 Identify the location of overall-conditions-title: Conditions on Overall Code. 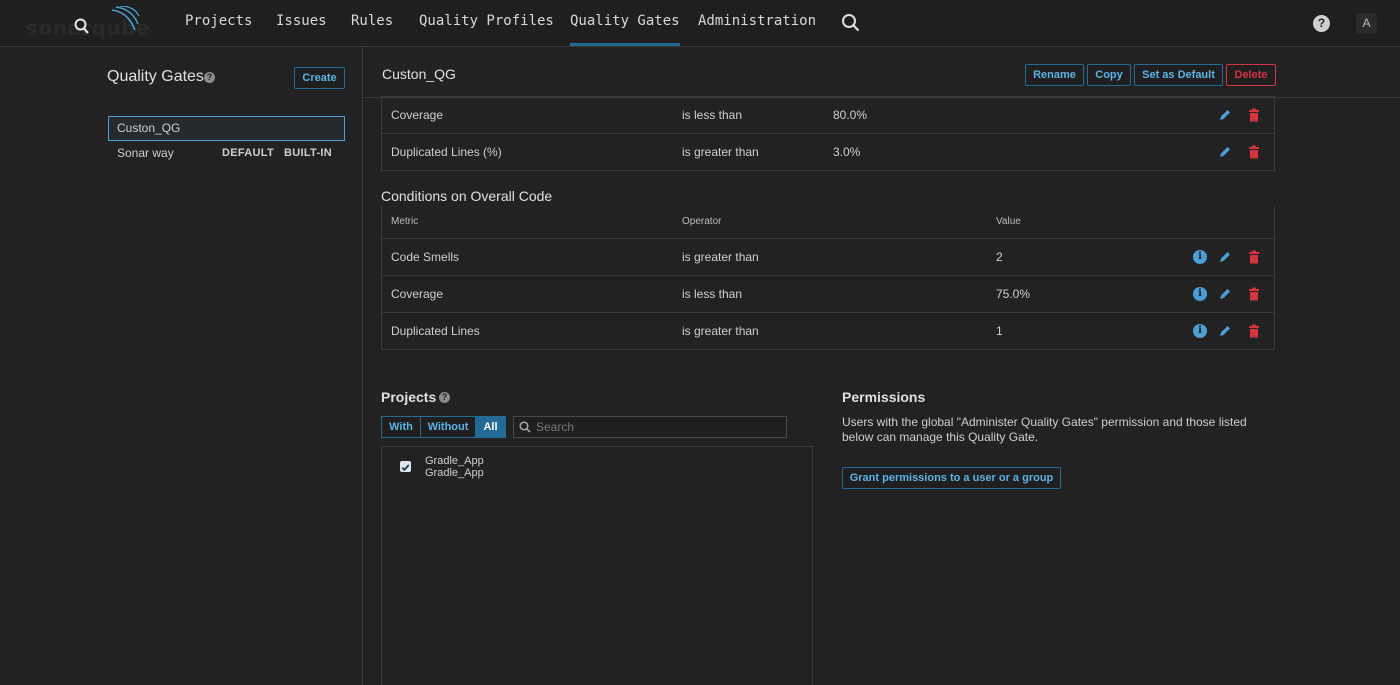
(467, 196).